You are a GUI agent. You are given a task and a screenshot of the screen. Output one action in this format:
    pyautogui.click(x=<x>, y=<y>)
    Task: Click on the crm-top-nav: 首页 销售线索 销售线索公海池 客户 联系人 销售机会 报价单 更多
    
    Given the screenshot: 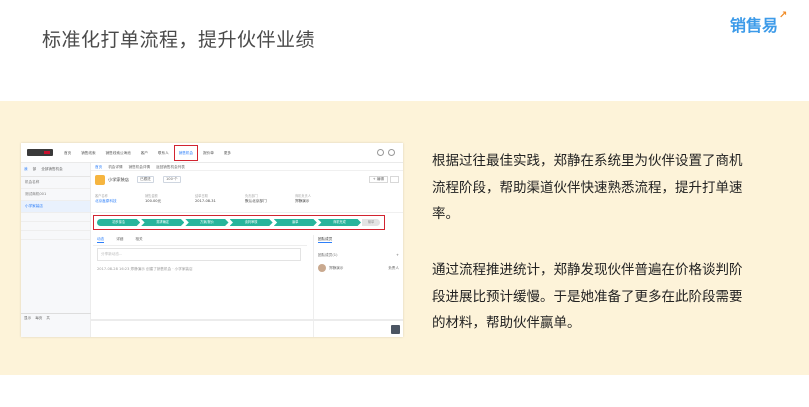 What is the action you would take?
    pyautogui.click(x=212, y=153)
    